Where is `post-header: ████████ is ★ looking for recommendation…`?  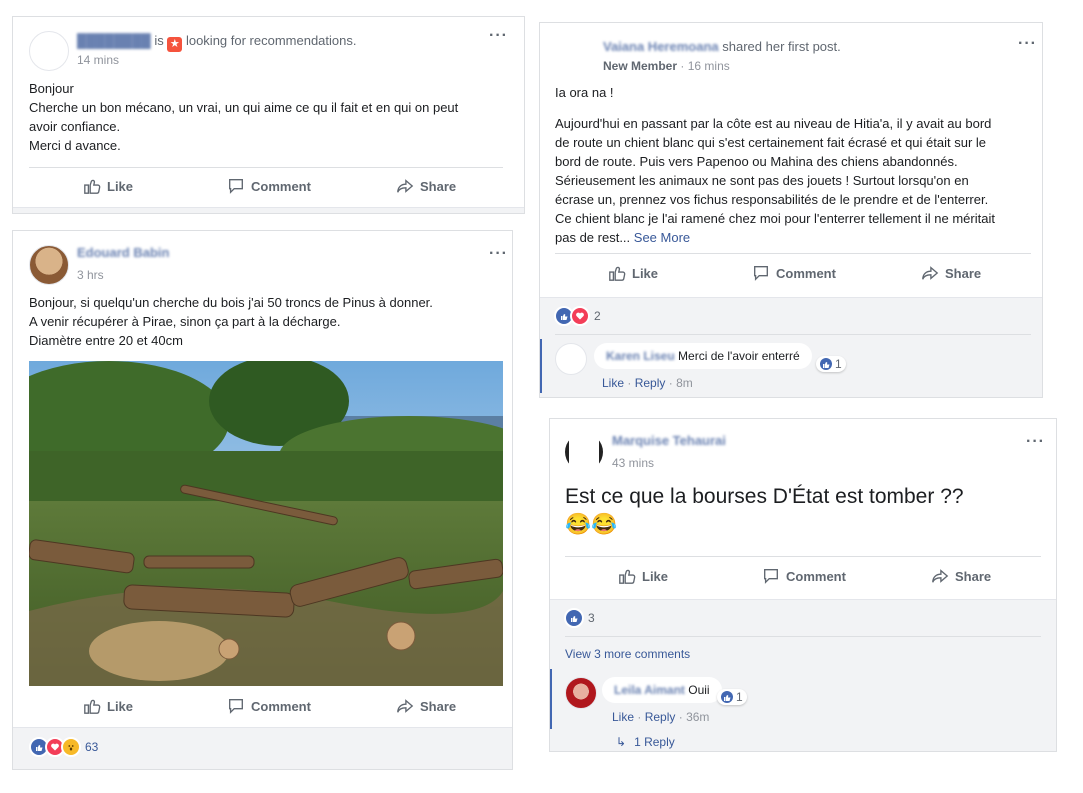
post-header: ████████ is ★ looking for recommendation… is located at coordinates (217, 42).